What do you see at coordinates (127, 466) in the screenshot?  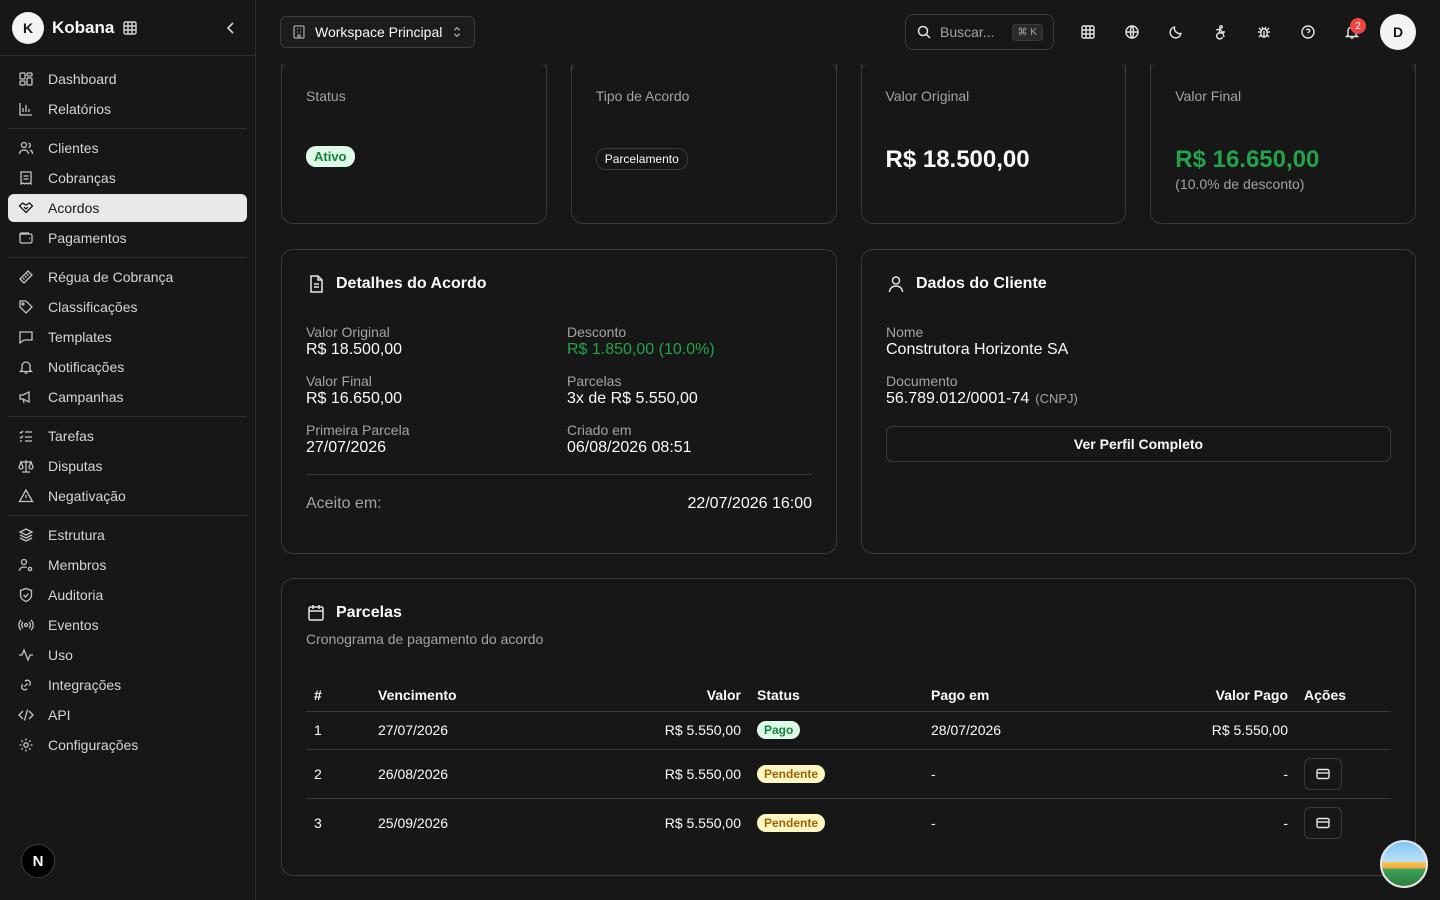 I see `sidebar-item-disputas: Disputas` at bounding box center [127, 466].